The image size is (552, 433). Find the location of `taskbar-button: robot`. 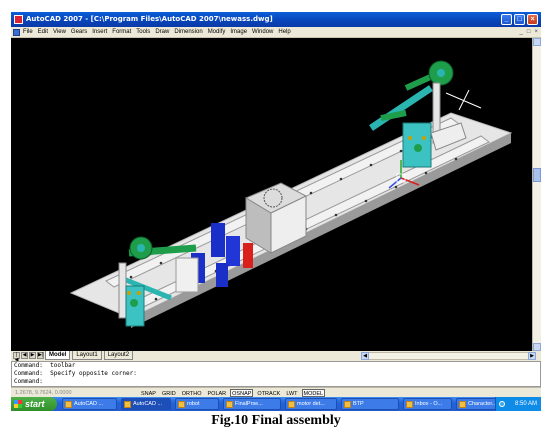

taskbar-button: robot is located at coordinates (197, 404).